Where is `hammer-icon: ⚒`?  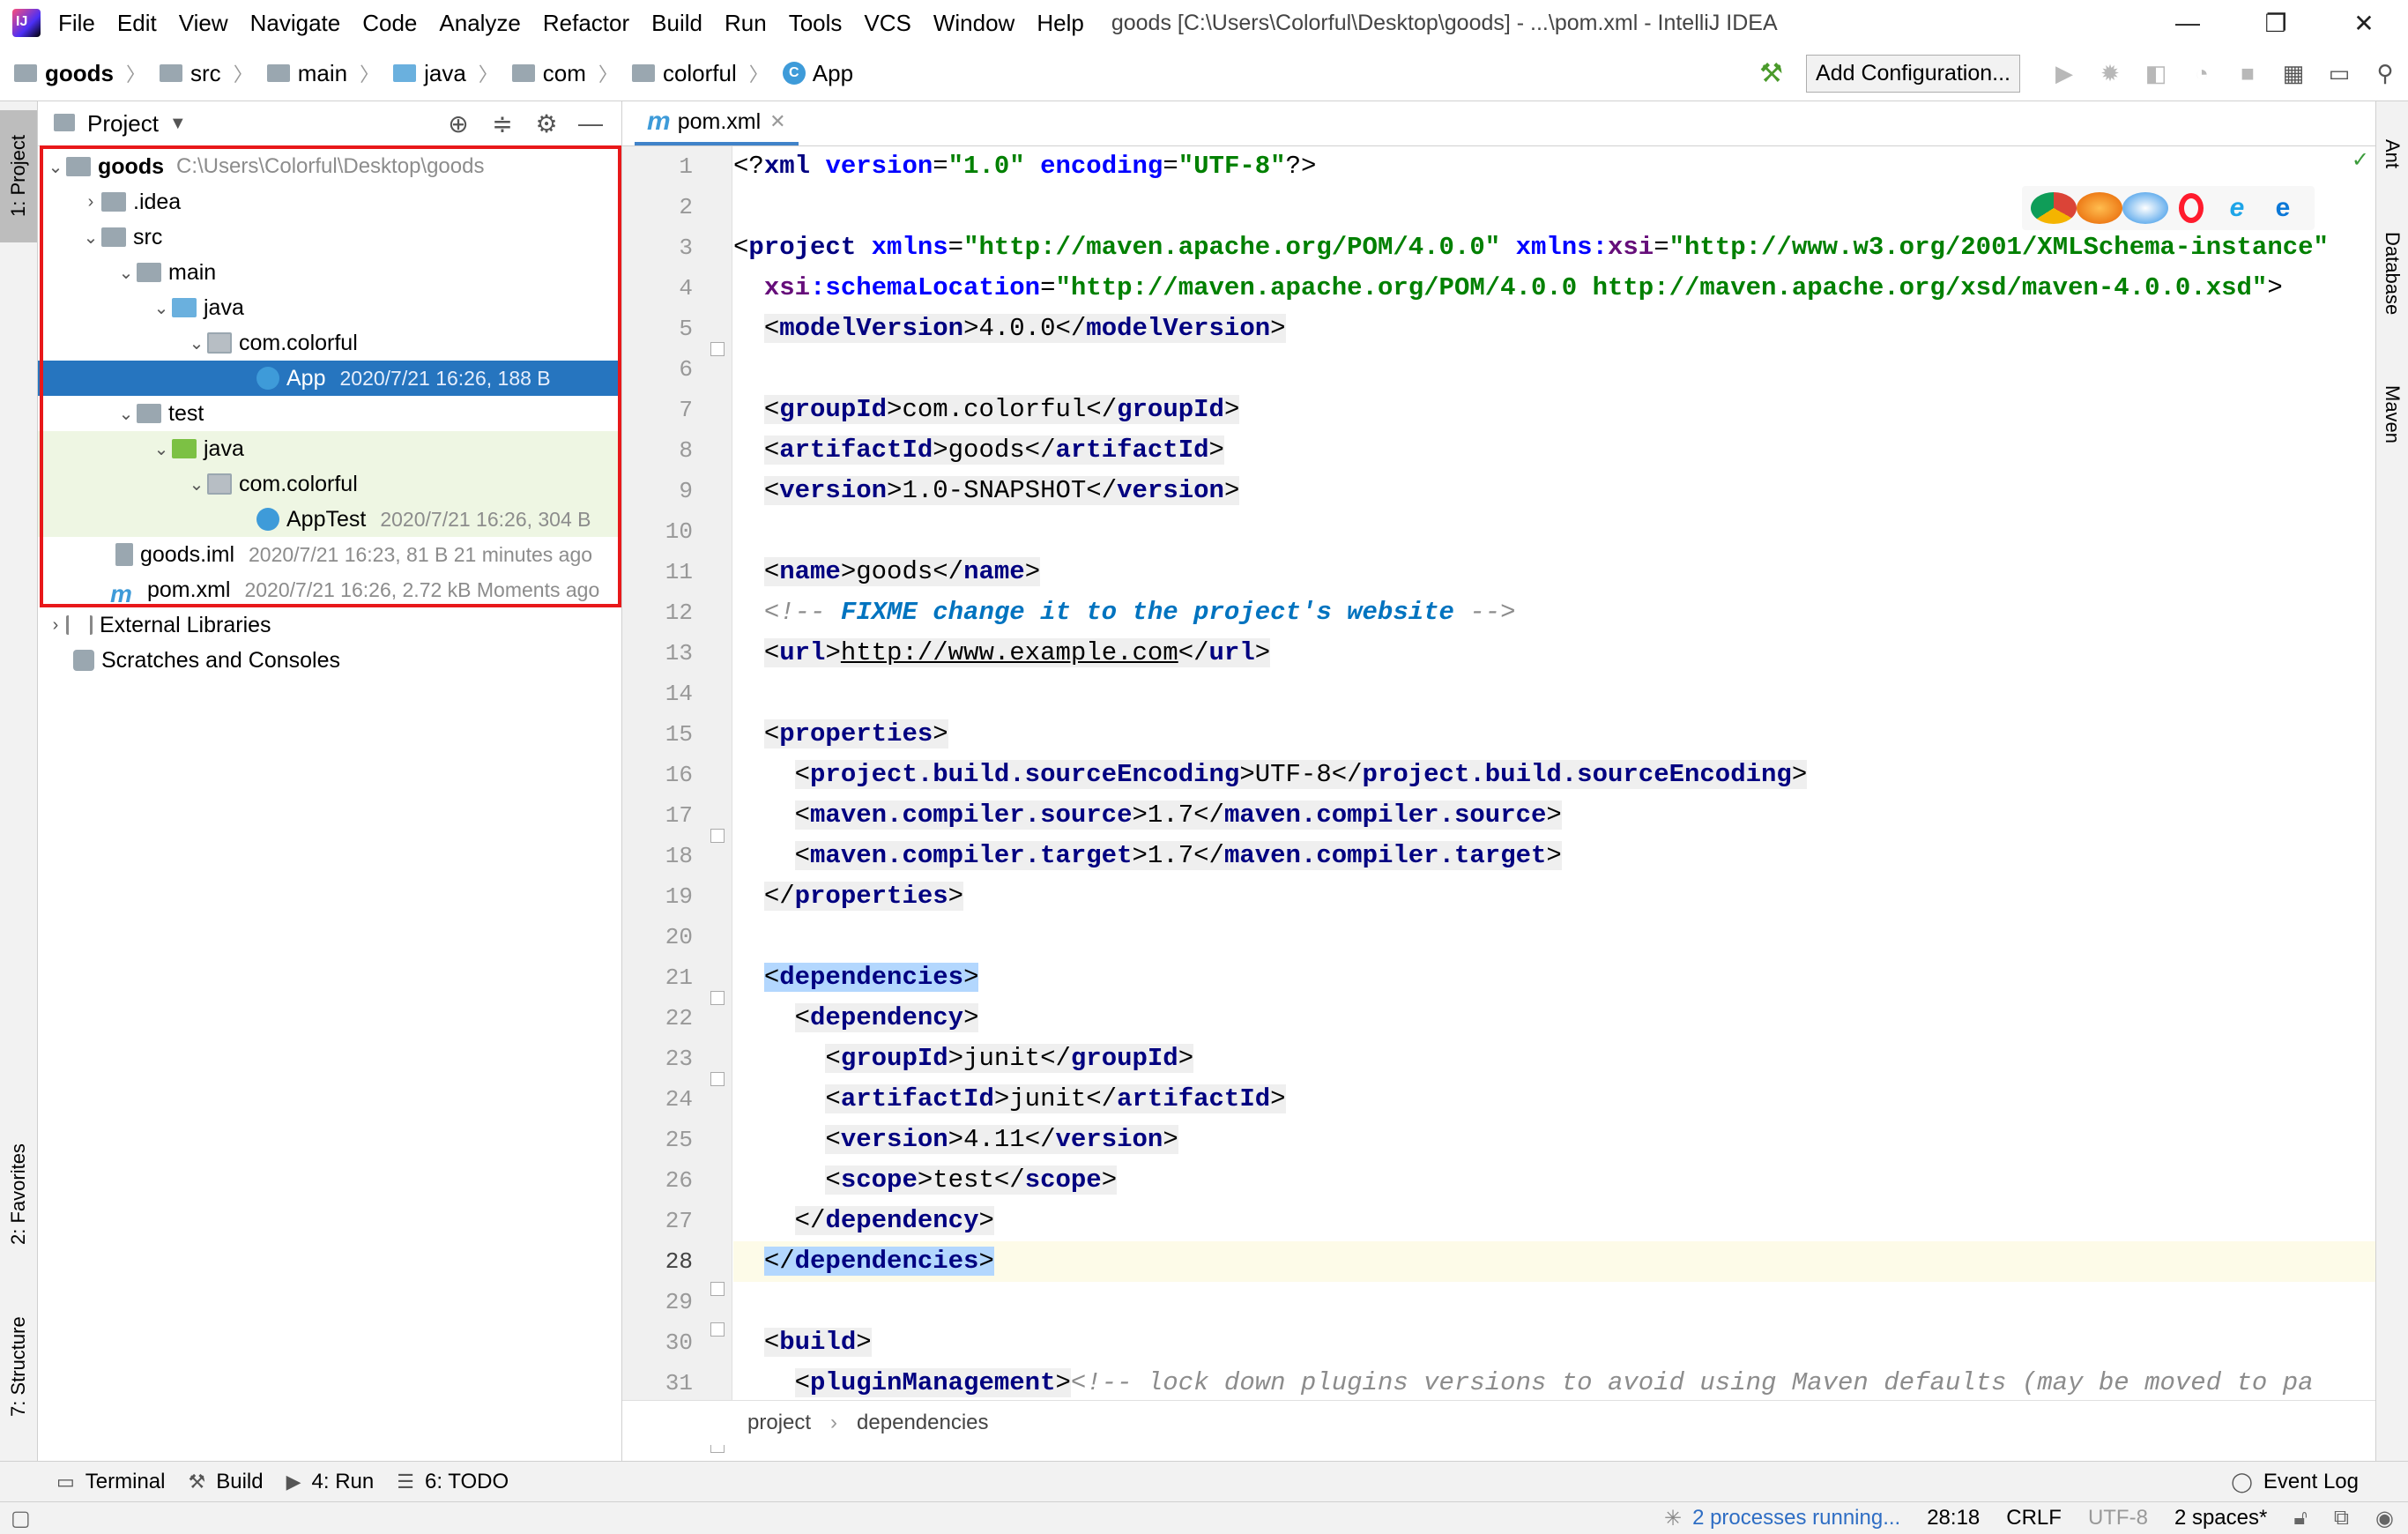 hammer-icon: ⚒ is located at coordinates (197, 1482).